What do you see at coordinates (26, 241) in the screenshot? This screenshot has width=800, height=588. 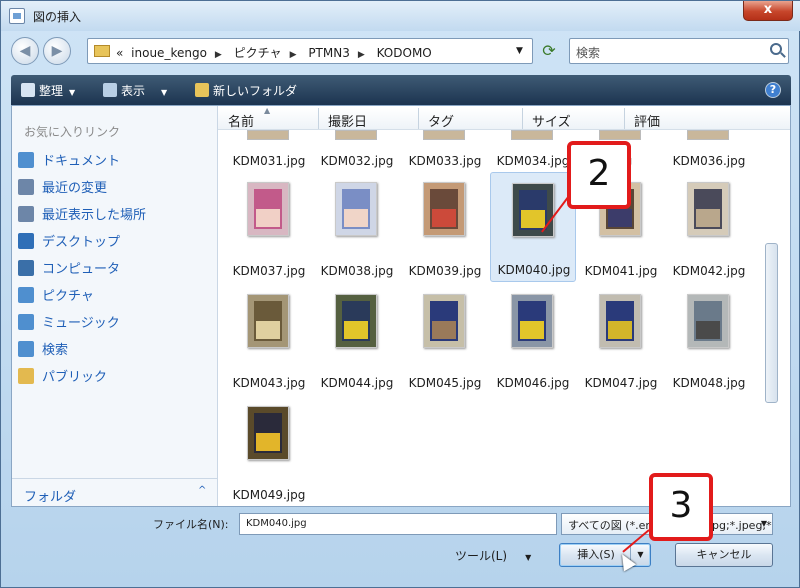 I see `desktop-icon` at bounding box center [26, 241].